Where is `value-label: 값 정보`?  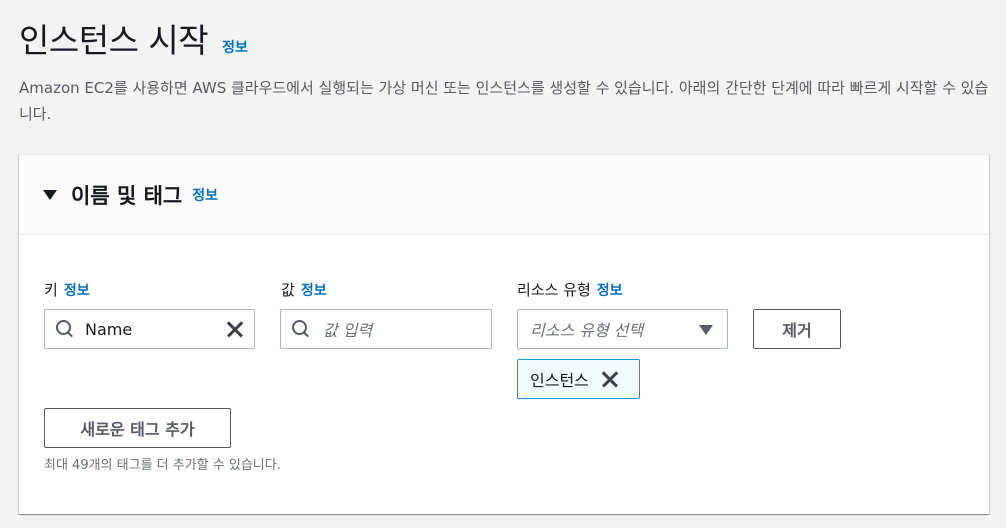 value-label: 값 정보 is located at coordinates (304, 289).